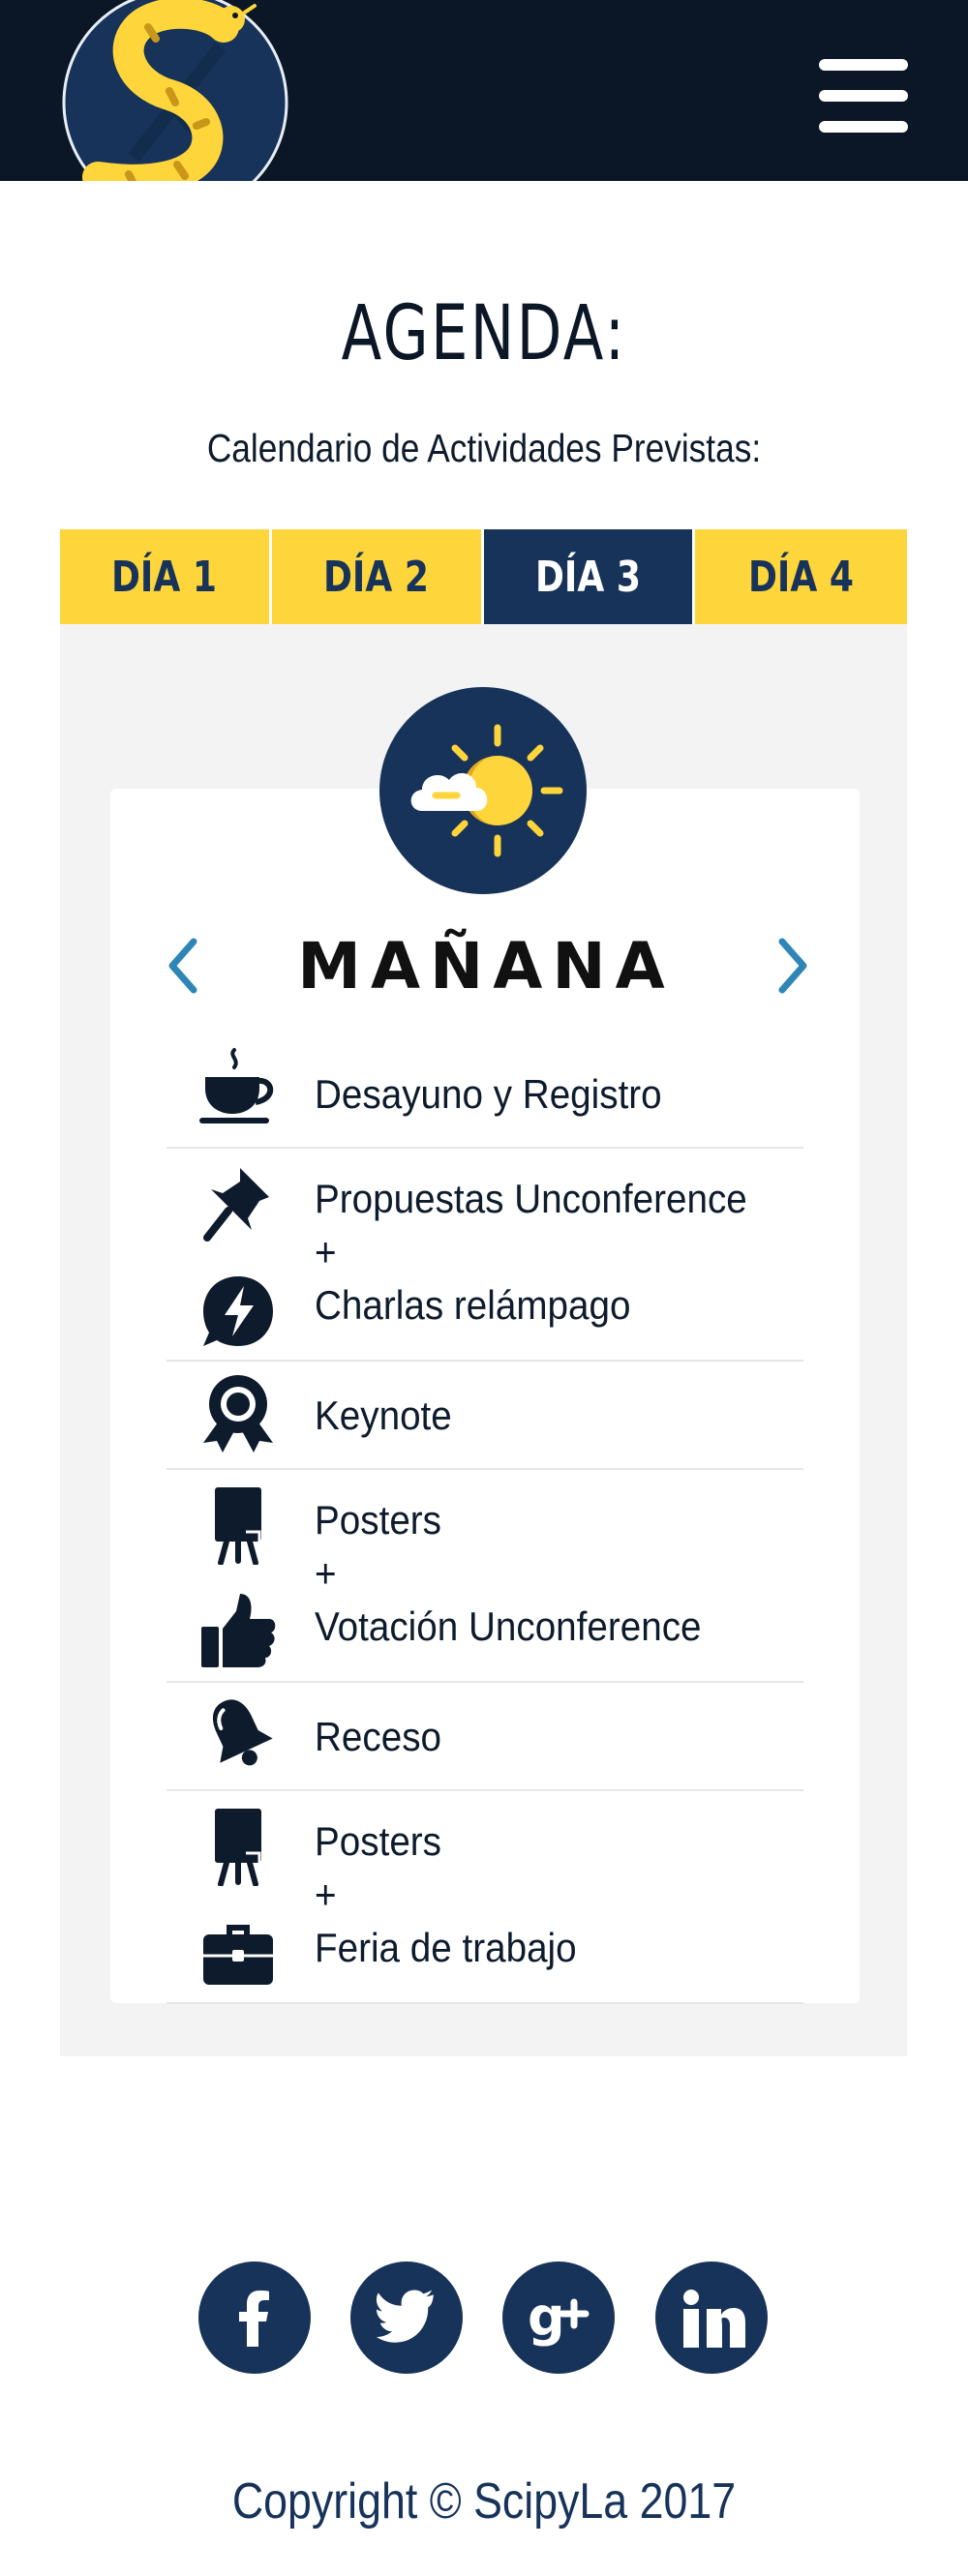 The width and height of the screenshot is (968, 2576). What do you see at coordinates (484, 448) in the screenshot?
I see `page-subtitle: Calendario de Actividades Previstas:` at bounding box center [484, 448].